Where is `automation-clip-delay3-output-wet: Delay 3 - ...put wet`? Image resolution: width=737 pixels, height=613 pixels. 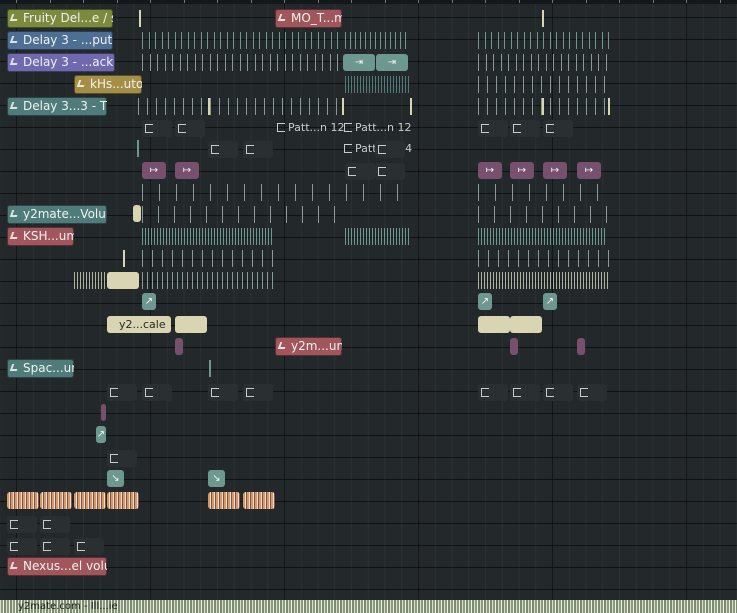
automation-clip-delay3-output-wet: Delay 3 - ...put wet is located at coordinates (60, 40).